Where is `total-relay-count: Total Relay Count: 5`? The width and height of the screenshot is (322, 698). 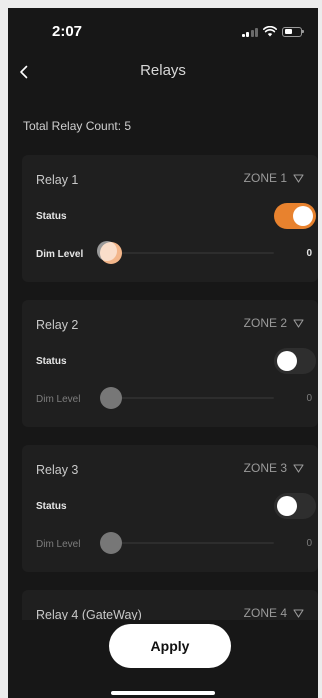 total-relay-count: Total Relay Count: 5 is located at coordinates (77, 126).